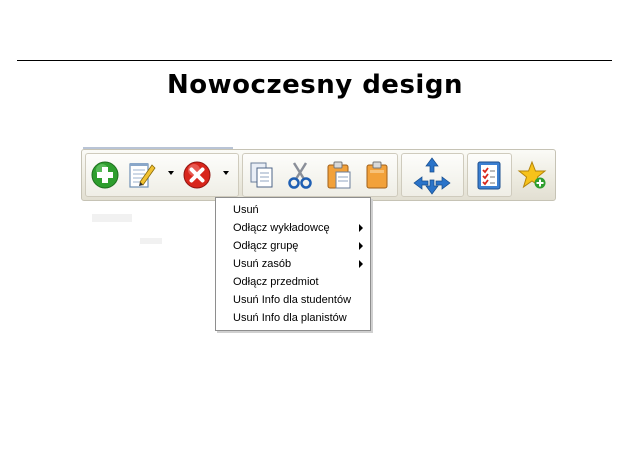 The width and height of the screenshot is (630, 473). What do you see at coordinates (246, 210) in the screenshot?
I see `menu-item-label: Usuń` at bounding box center [246, 210].